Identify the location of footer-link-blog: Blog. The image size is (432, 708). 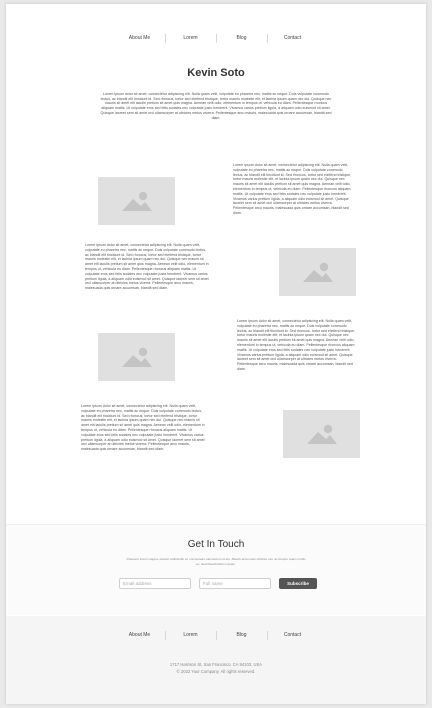
(241, 635).